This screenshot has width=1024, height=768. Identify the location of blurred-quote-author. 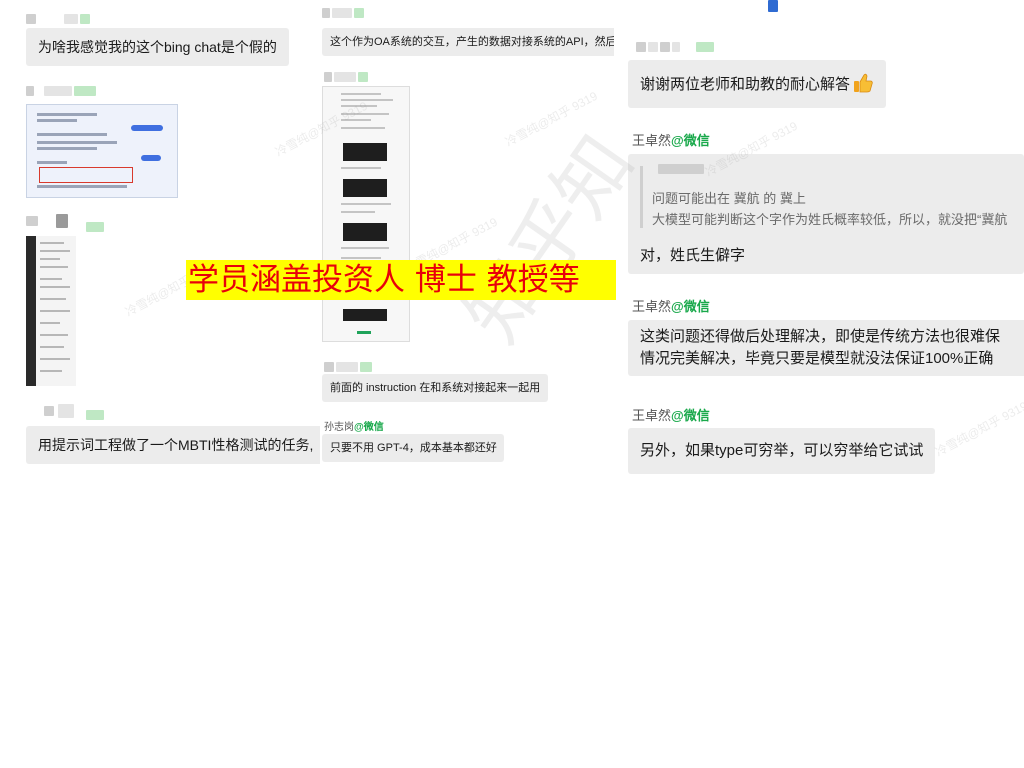
(681, 169).